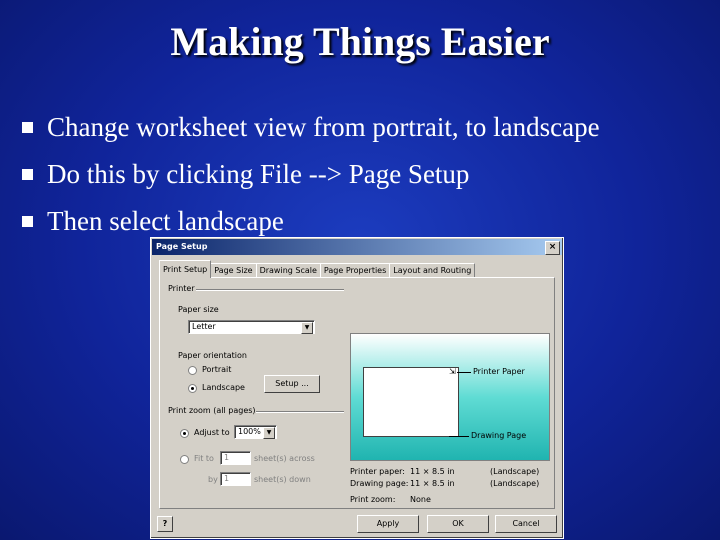  I want to click on ok-button: OK, so click(458, 524).